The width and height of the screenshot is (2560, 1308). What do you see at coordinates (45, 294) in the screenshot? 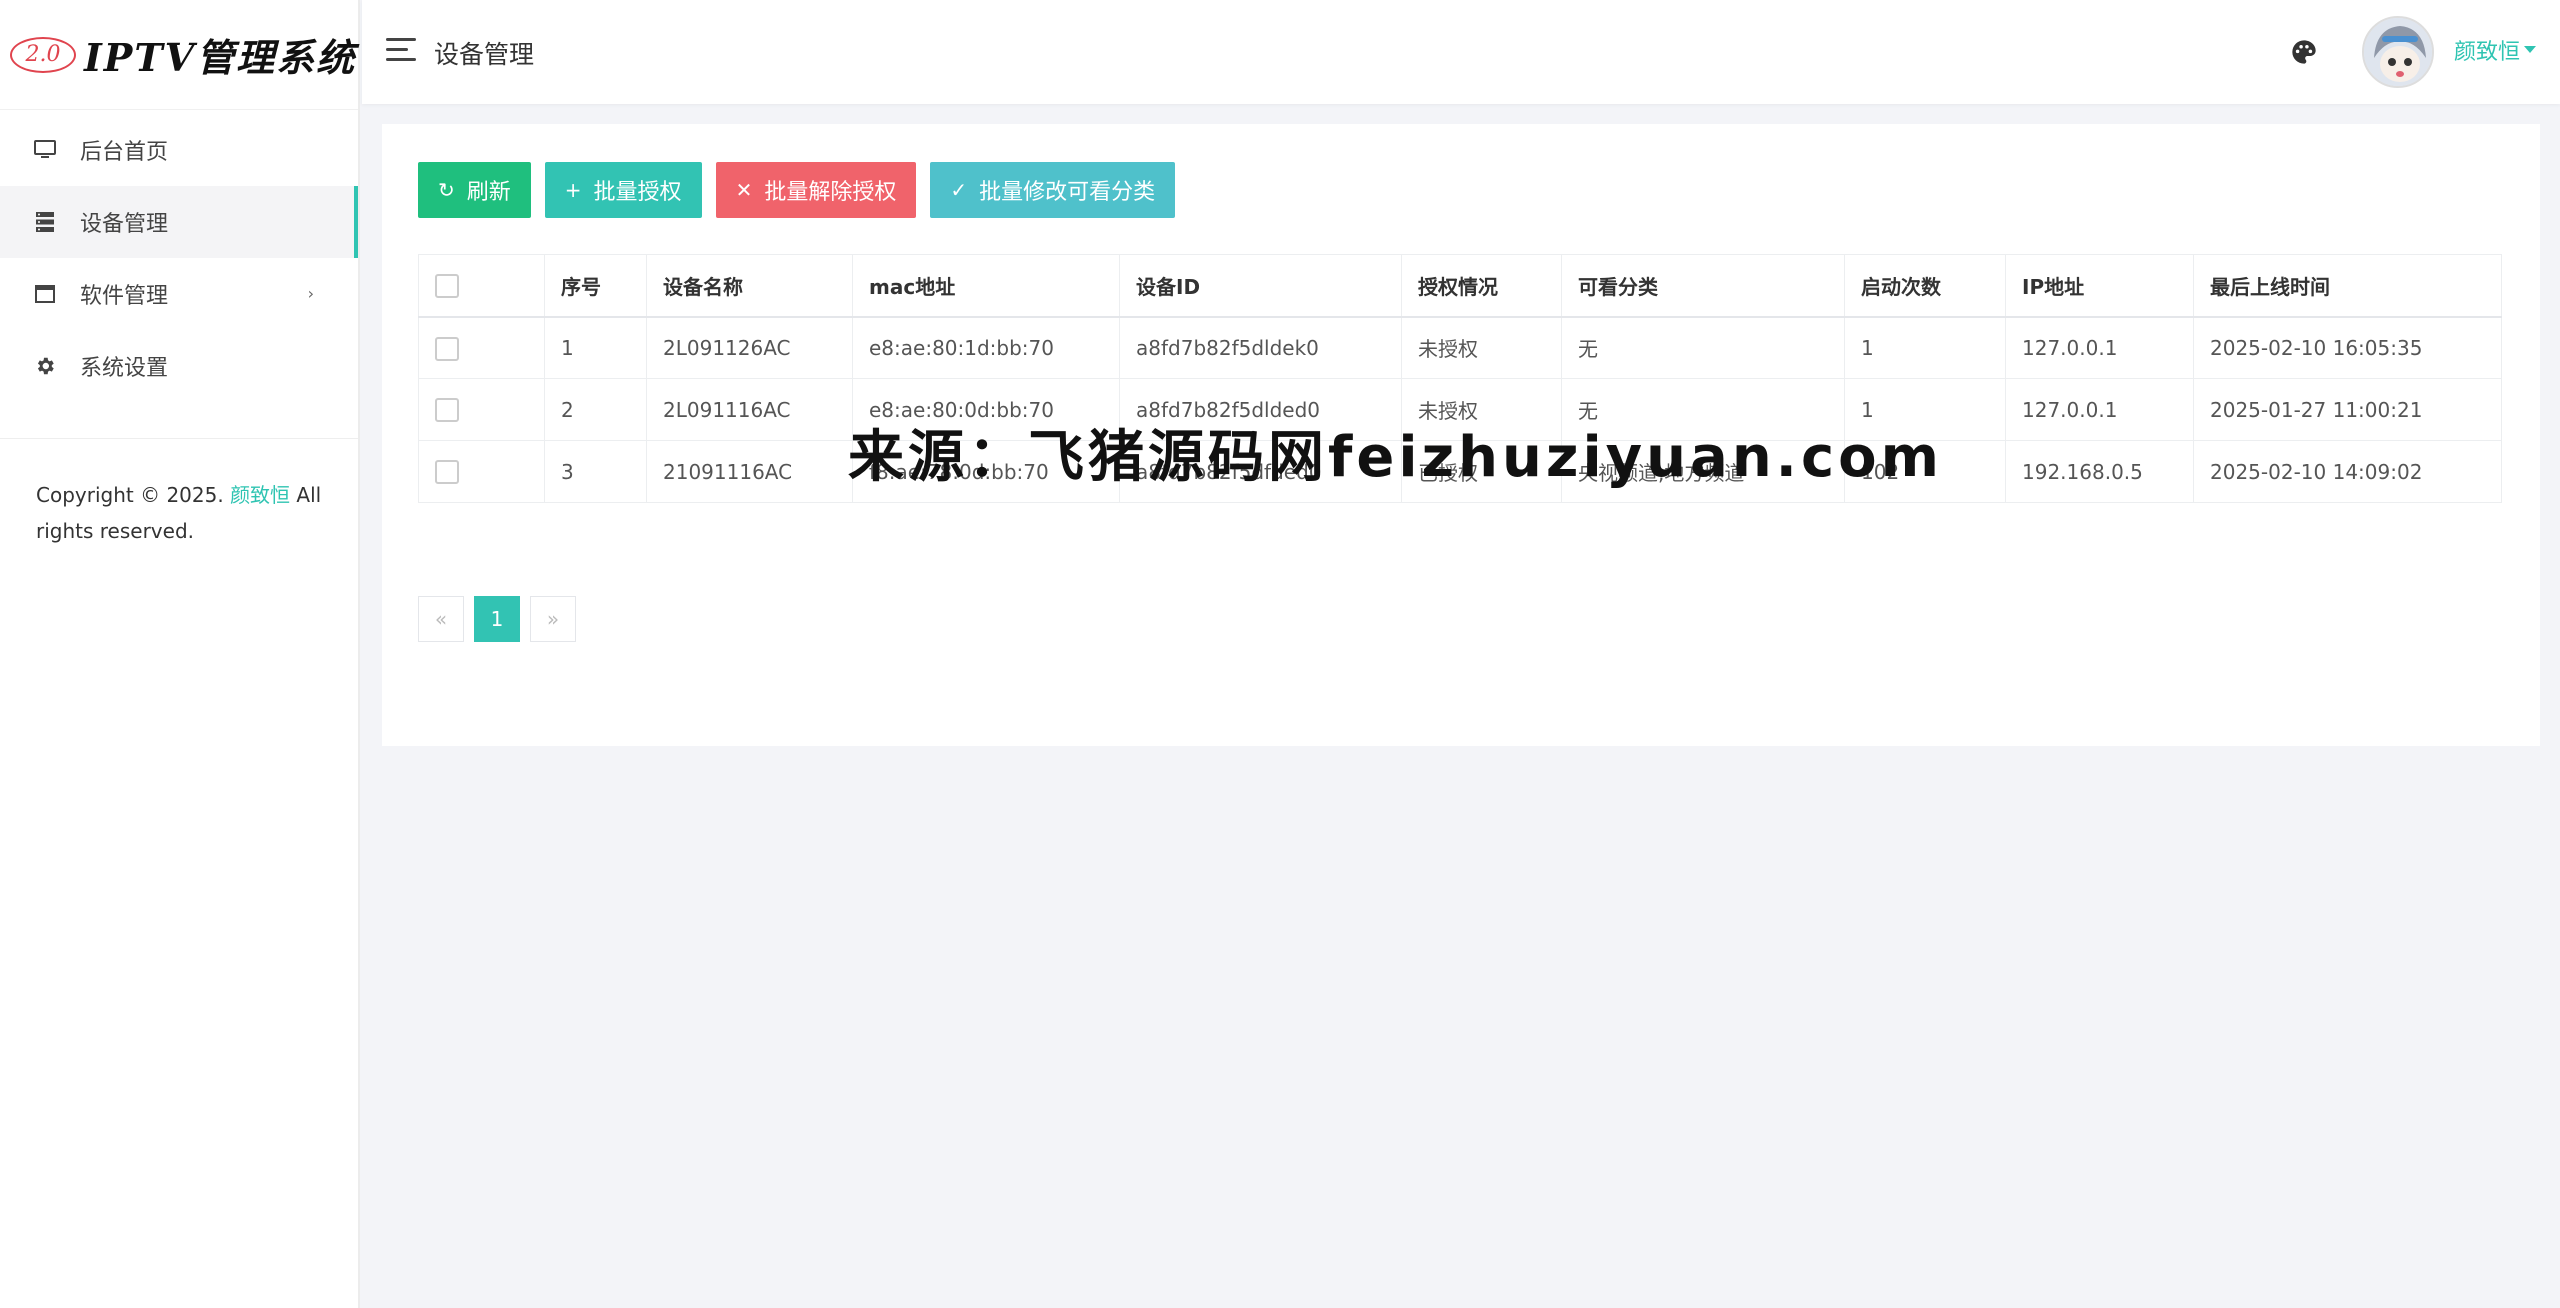
I see `window-icon` at bounding box center [45, 294].